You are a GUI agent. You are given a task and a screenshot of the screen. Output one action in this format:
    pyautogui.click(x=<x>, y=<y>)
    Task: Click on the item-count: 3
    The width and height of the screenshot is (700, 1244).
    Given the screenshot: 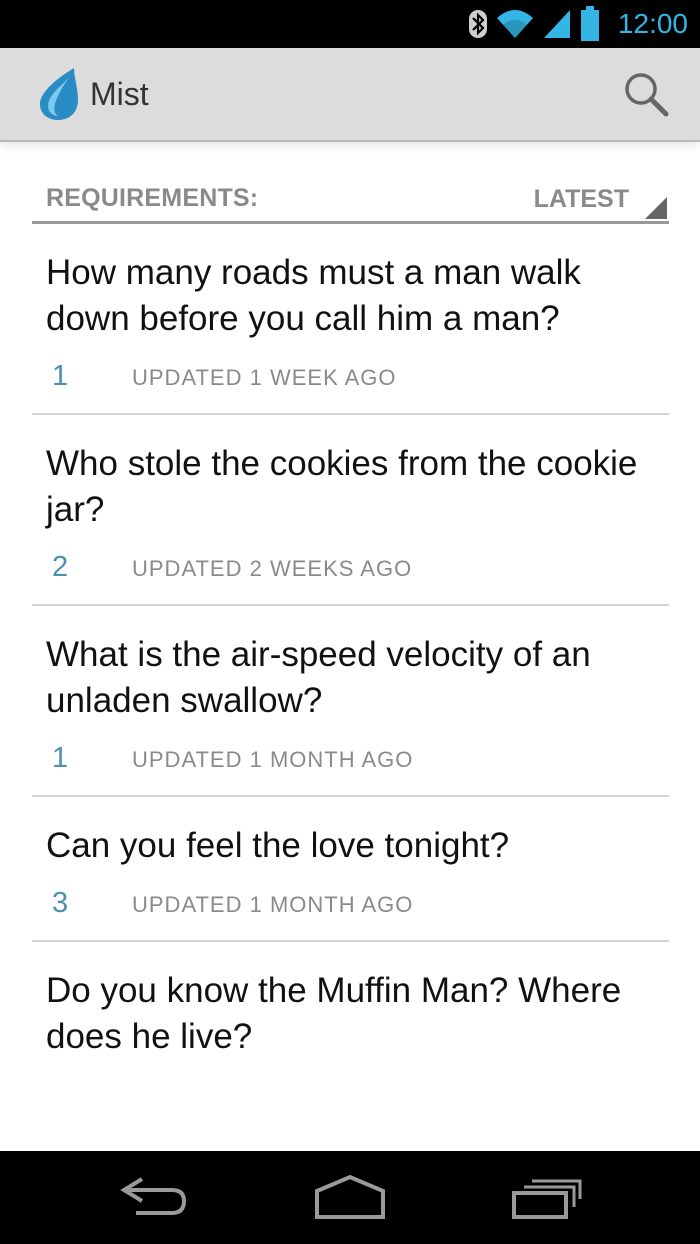 What is the action you would take?
    pyautogui.click(x=60, y=903)
    